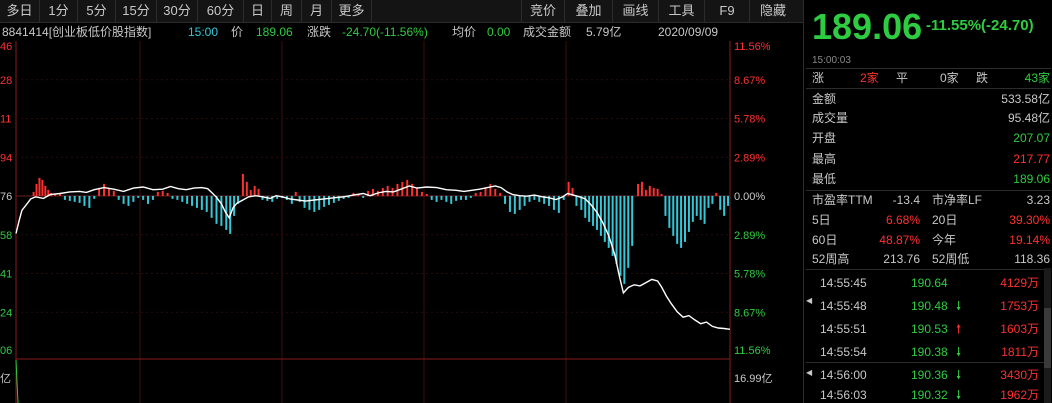 This screenshot has width=1052, height=403. What do you see at coordinates (5, 378) in the screenshot?
I see `volume-label-left: 亿` at bounding box center [5, 378].